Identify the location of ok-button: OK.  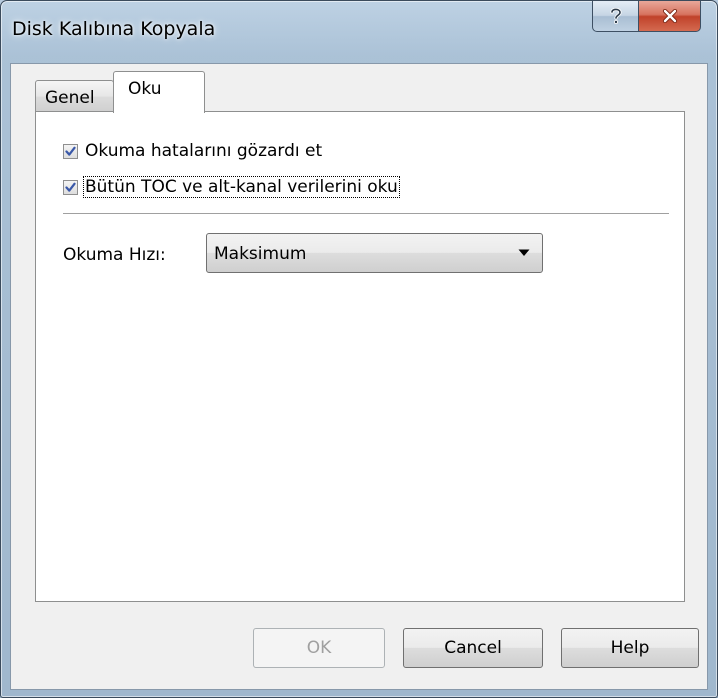
(319, 648).